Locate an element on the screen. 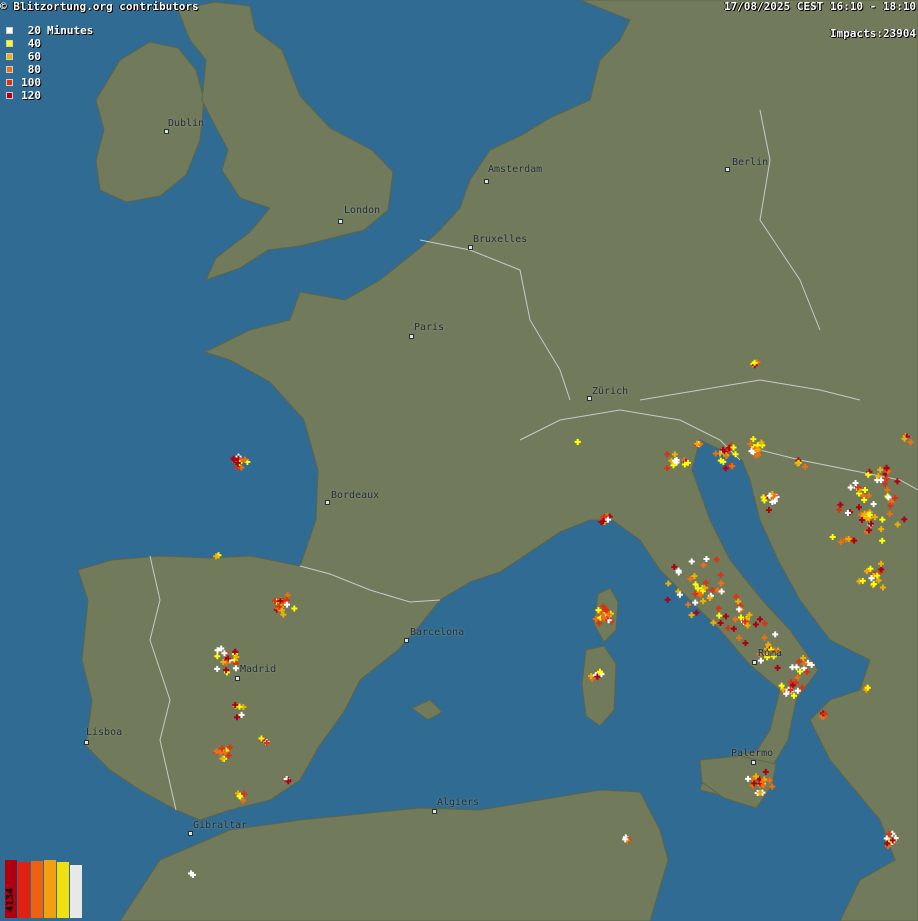 The width and height of the screenshot is (918, 921). city-dot-london is located at coordinates (340, 221).